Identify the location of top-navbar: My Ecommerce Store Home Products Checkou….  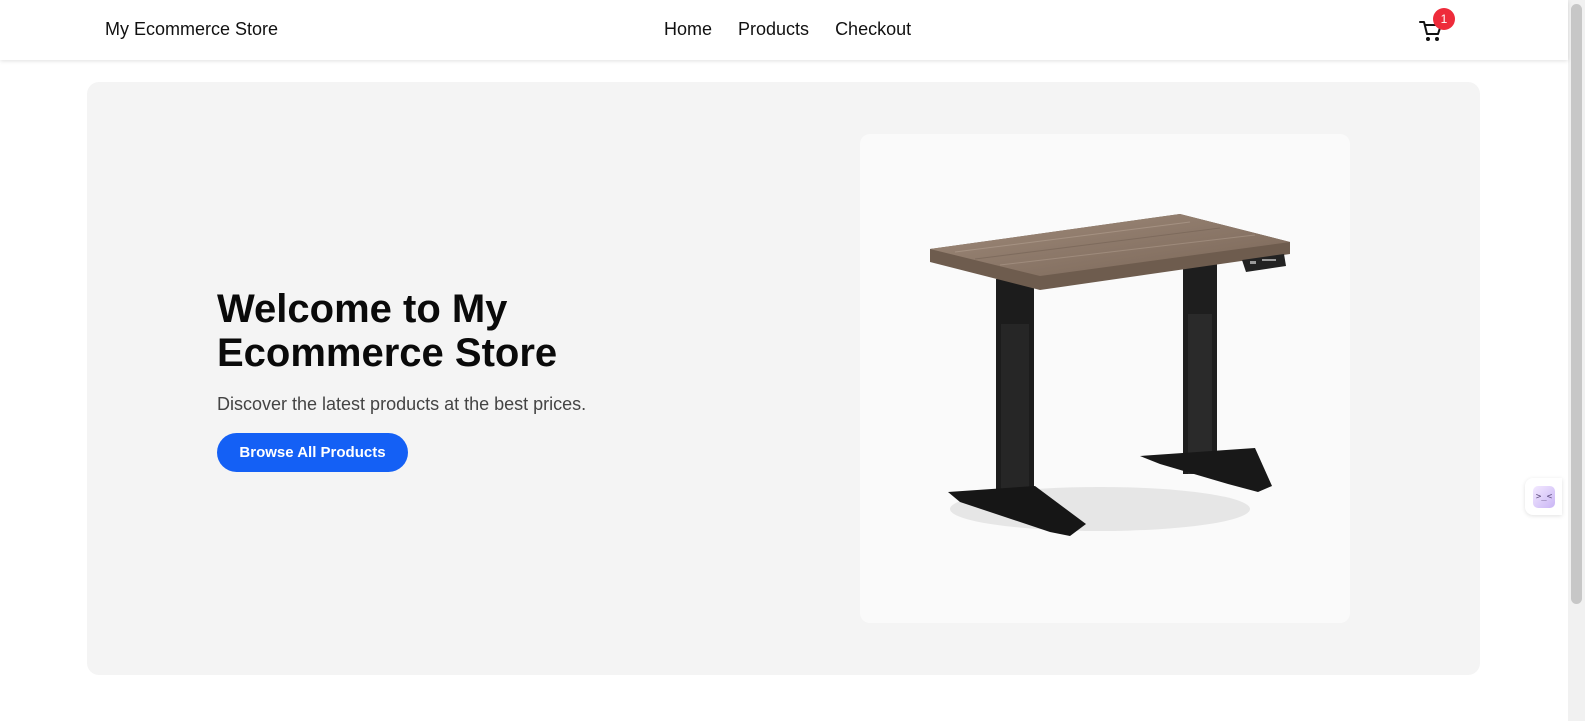
(784, 30).